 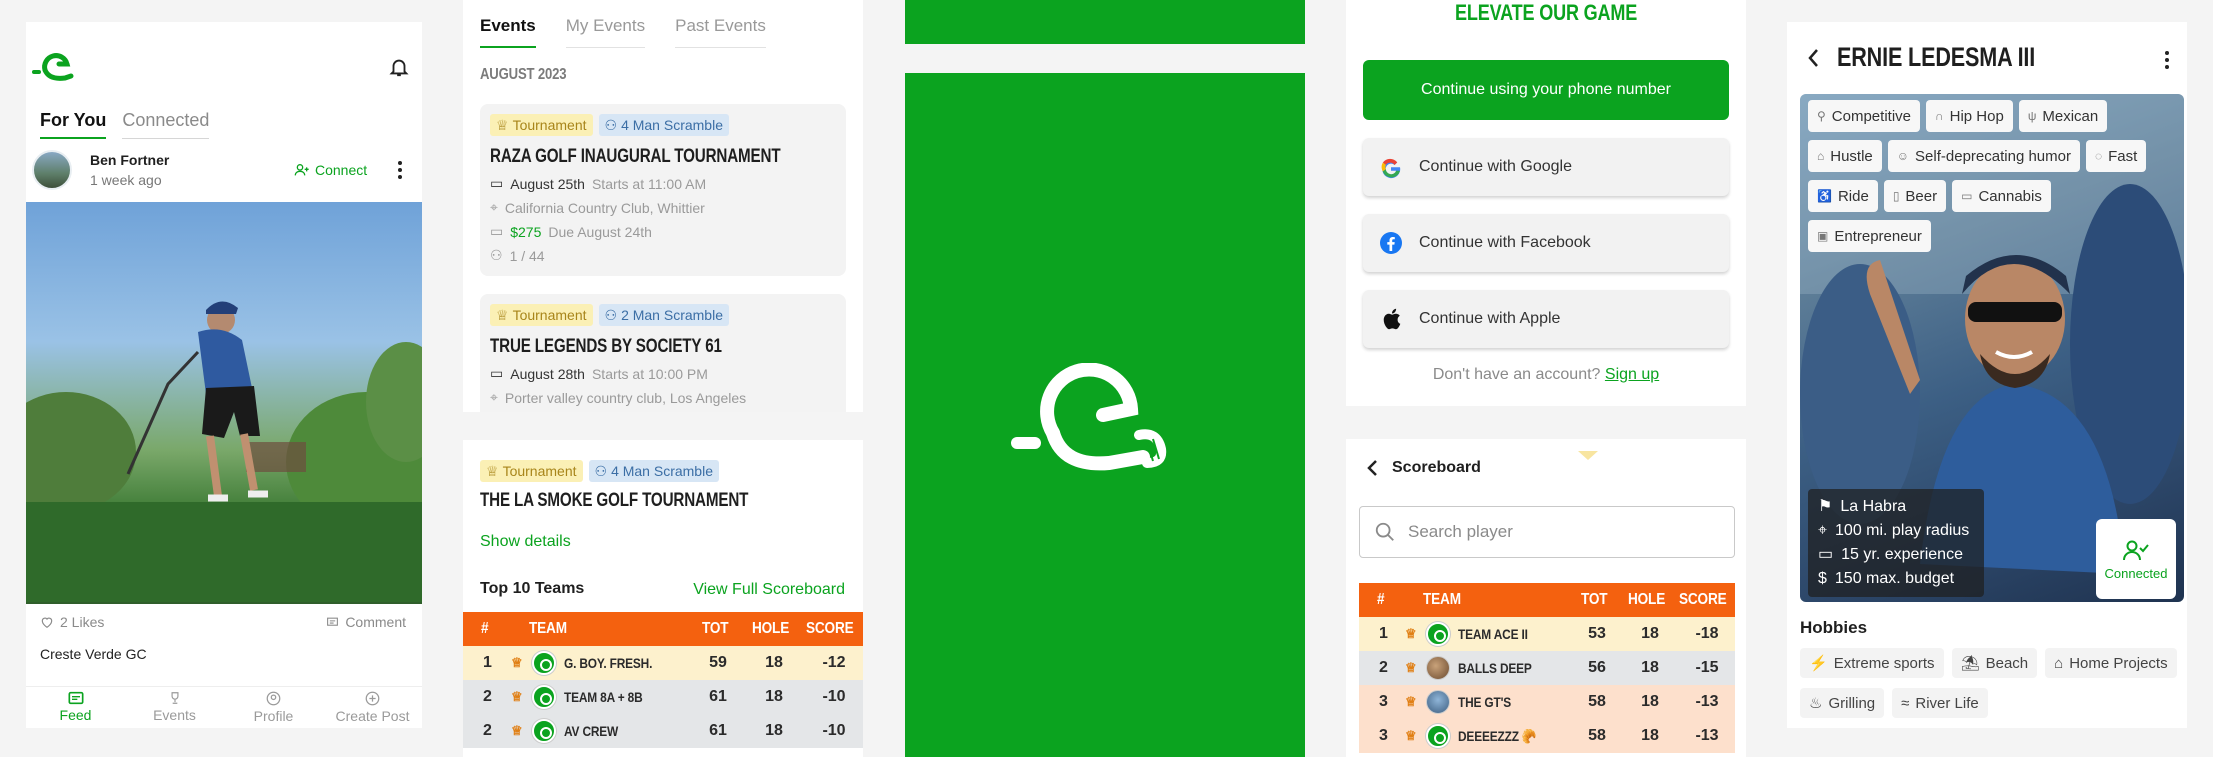 What do you see at coordinates (1707, 634) in the screenshot?
I see `score-cell: -18` at bounding box center [1707, 634].